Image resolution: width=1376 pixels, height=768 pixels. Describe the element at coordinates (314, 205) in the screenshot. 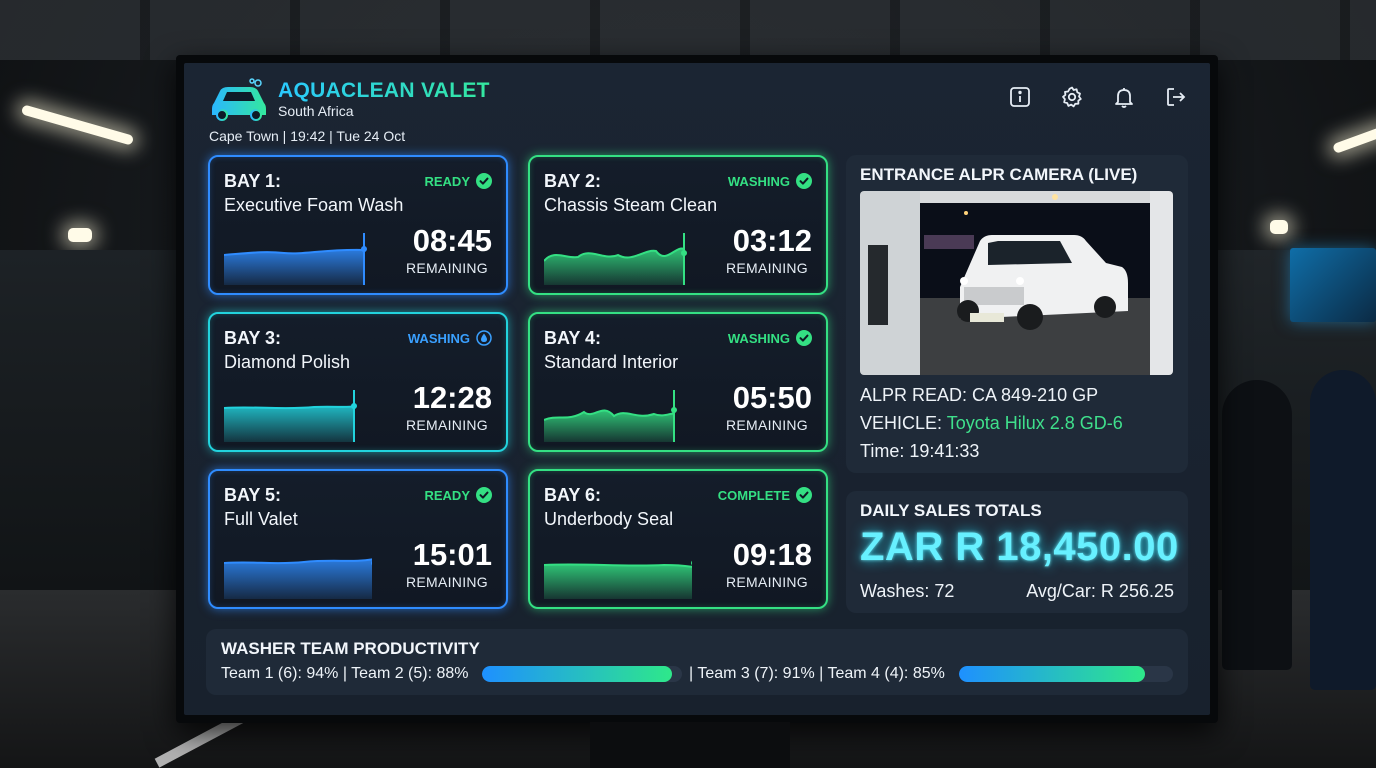

I see `bay-service-name: Executive Foam Wash` at that location.